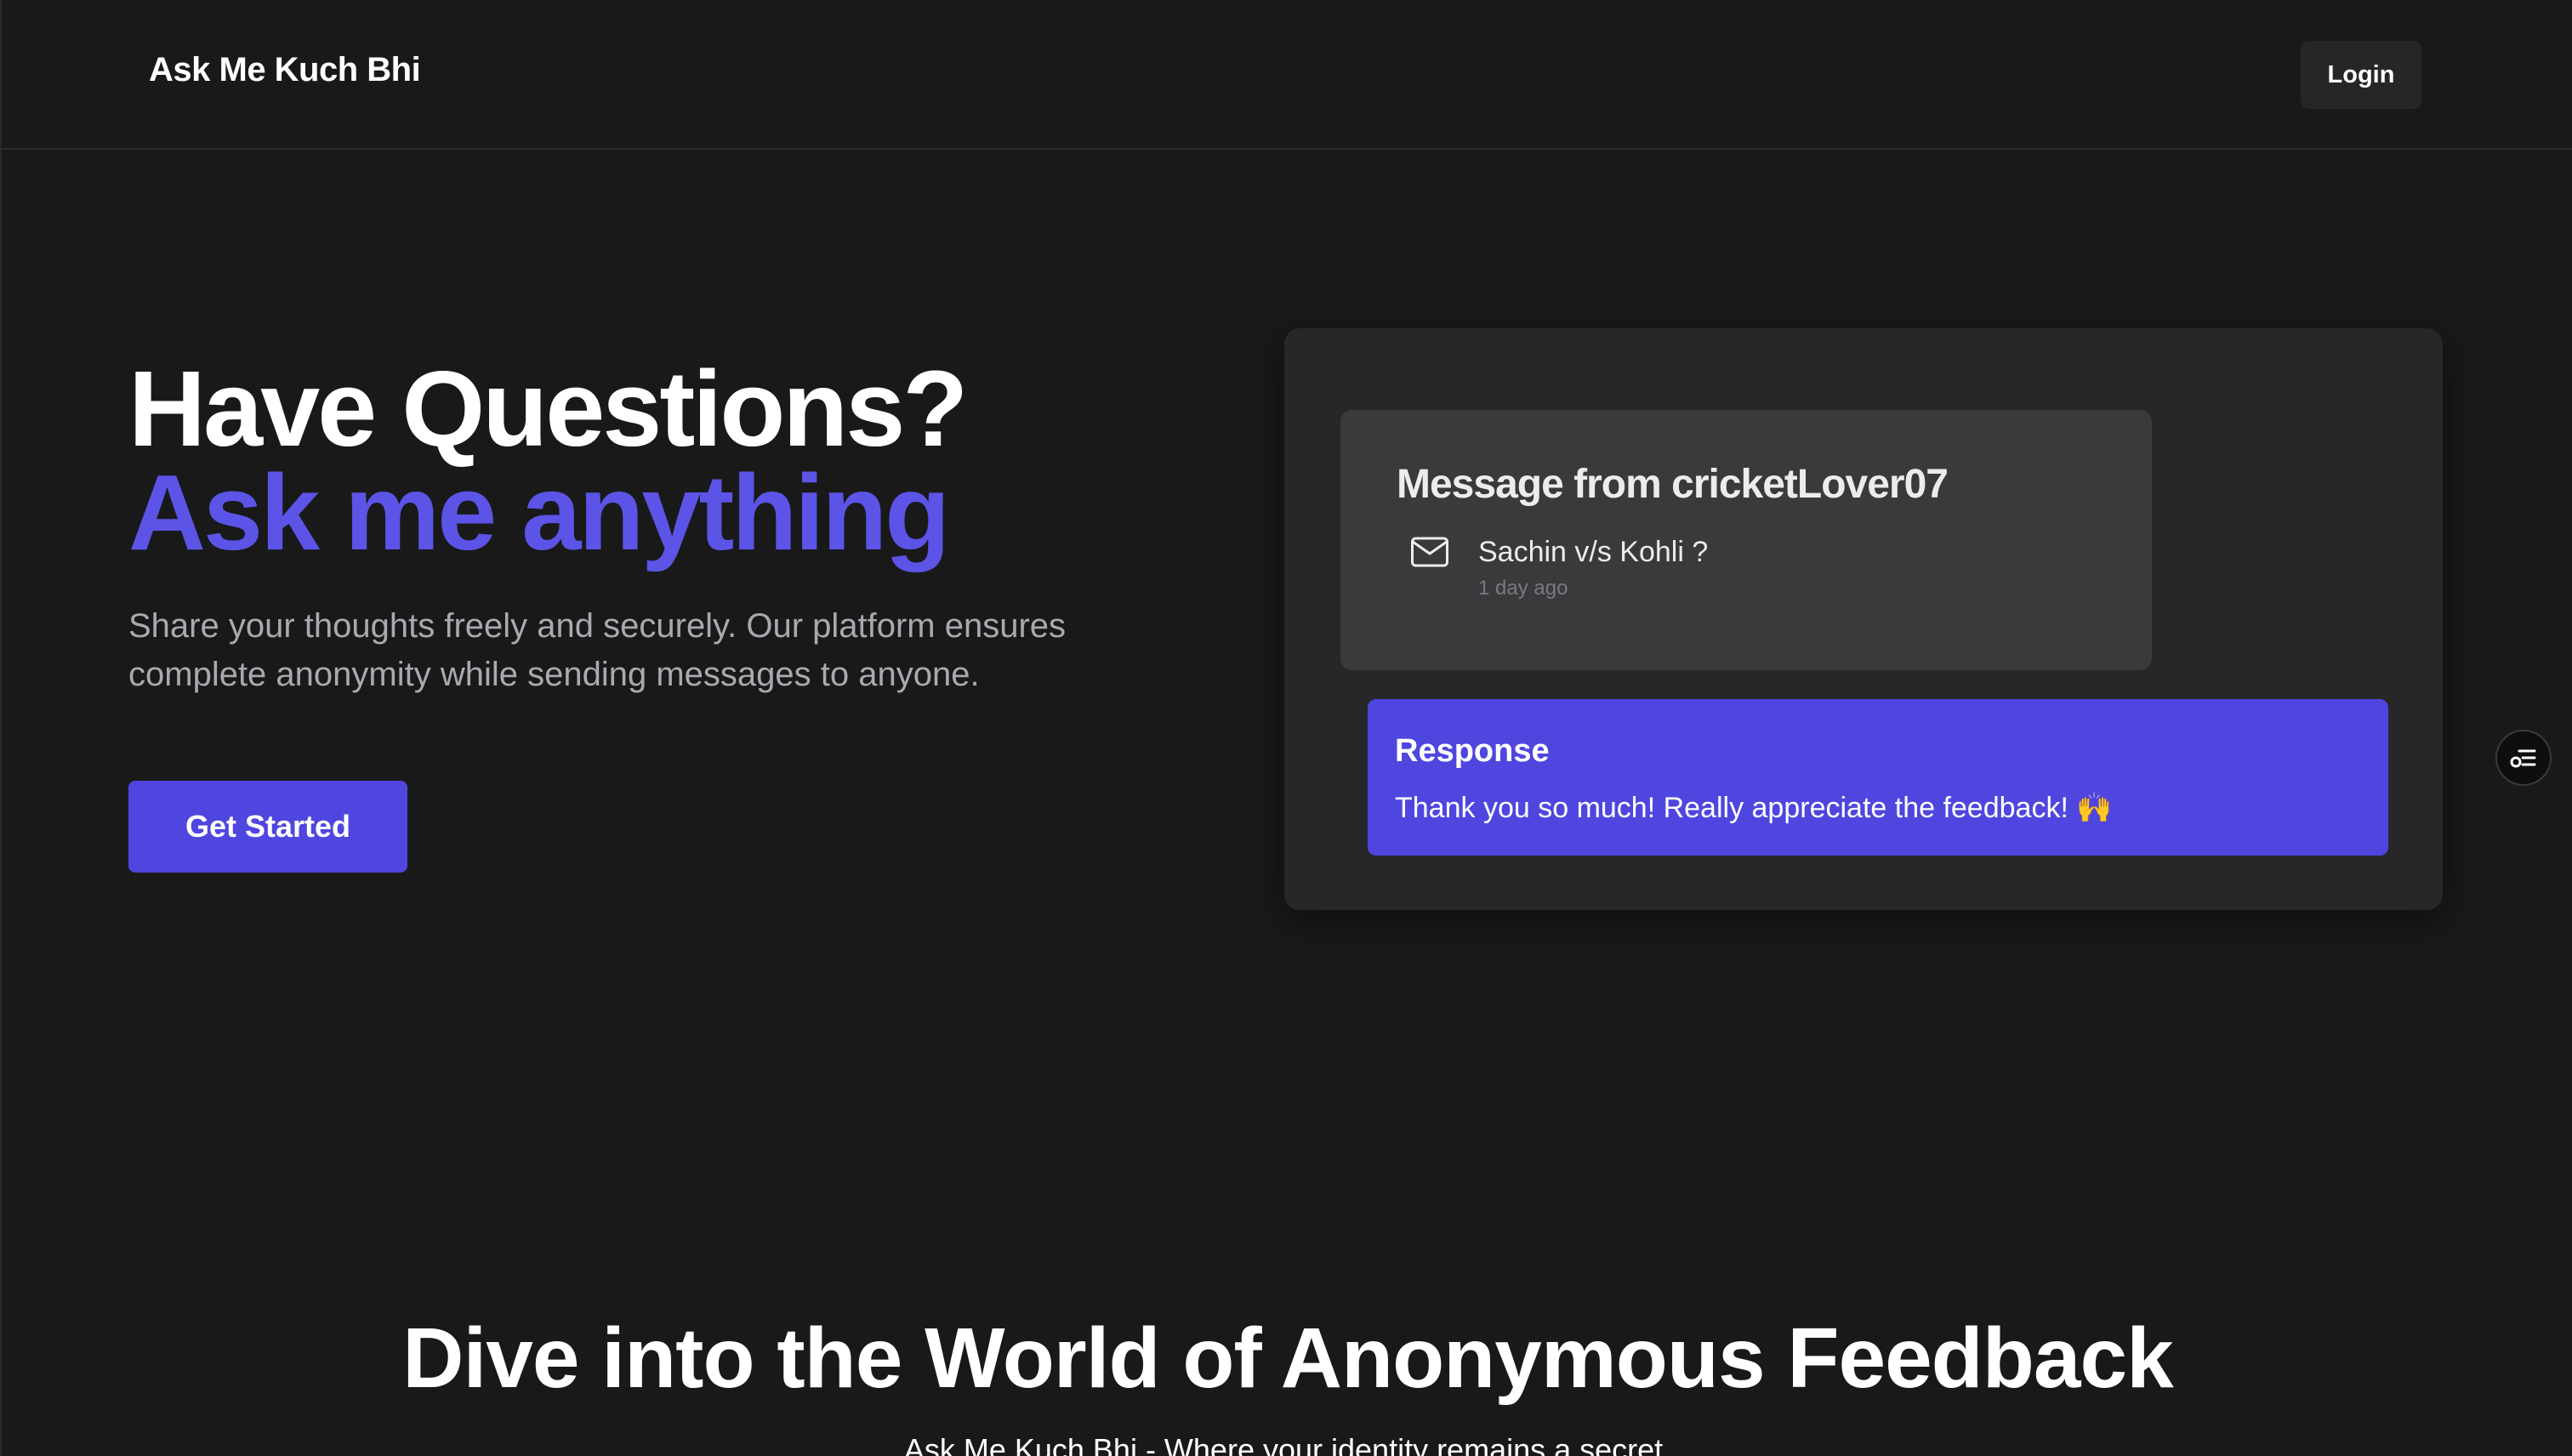 This screenshot has width=2572, height=1456. What do you see at coordinates (1523, 588) in the screenshot?
I see `message-timestamp: 1 day ago` at bounding box center [1523, 588].